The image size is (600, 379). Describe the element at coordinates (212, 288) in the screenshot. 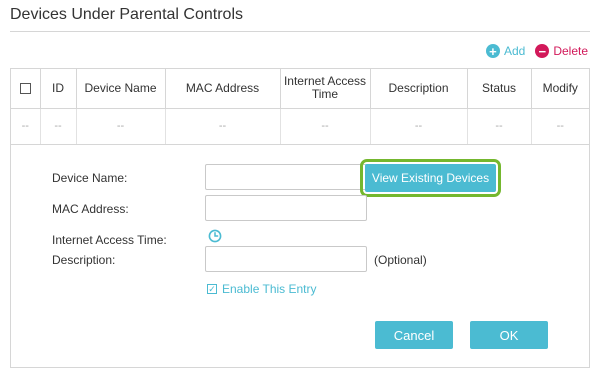

I see `checkmark-icon: ✓` at that location.